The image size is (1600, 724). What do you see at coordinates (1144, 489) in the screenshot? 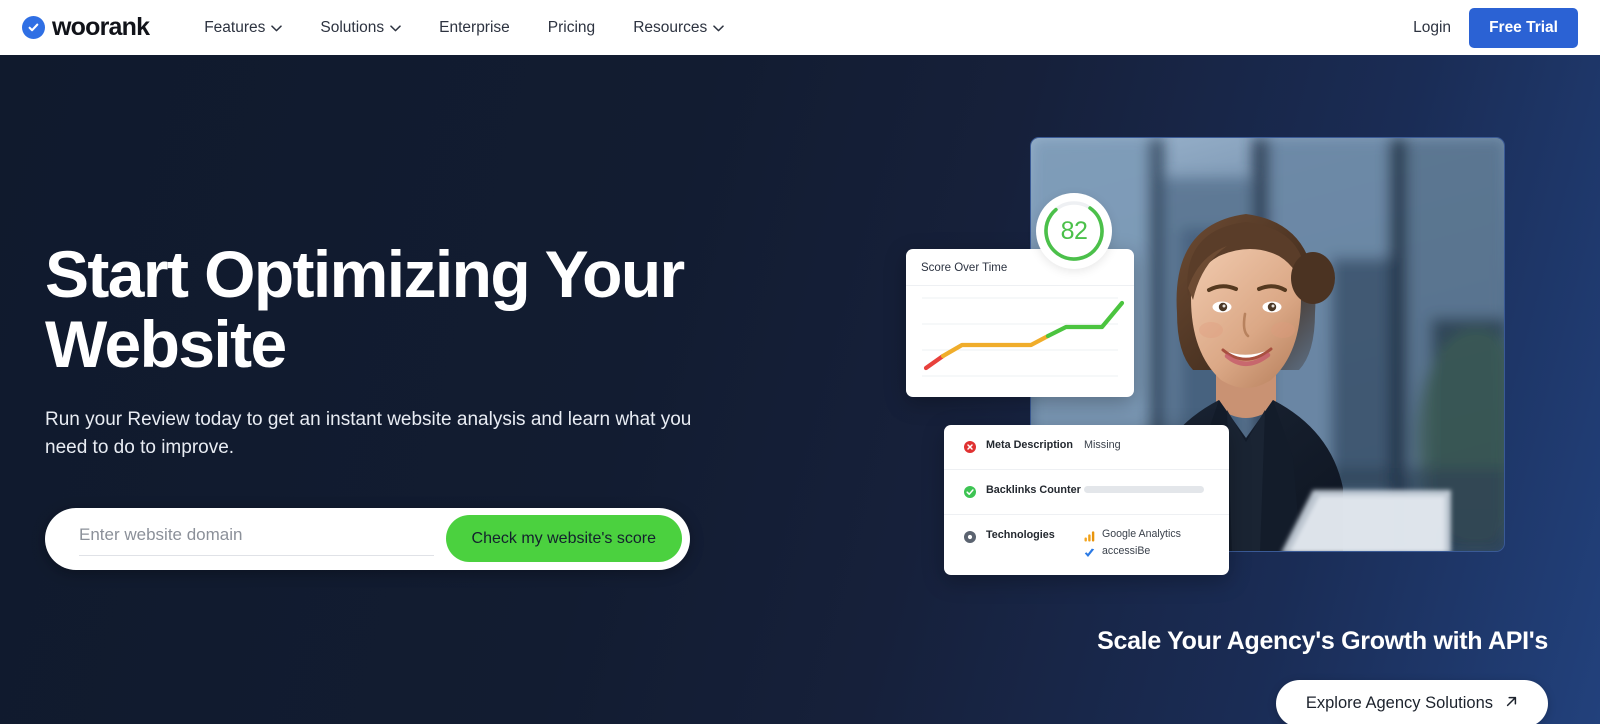
I see `backlinks-progress-bar` at bounding box center [1144, 489].